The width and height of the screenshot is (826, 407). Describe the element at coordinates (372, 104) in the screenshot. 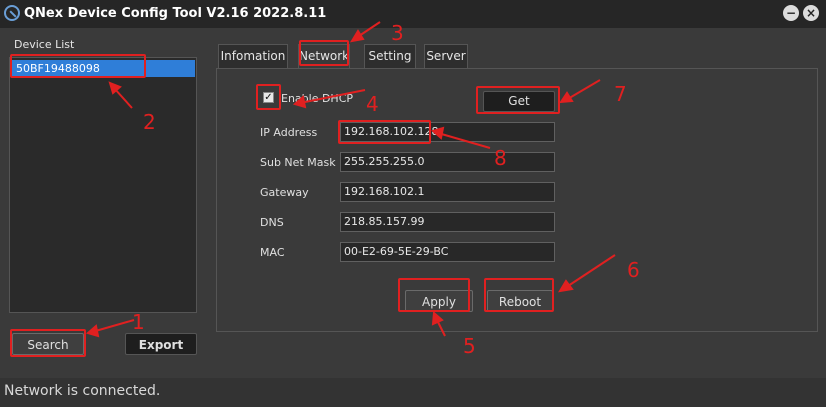

I see `annotation-number-4: 4` at that location.